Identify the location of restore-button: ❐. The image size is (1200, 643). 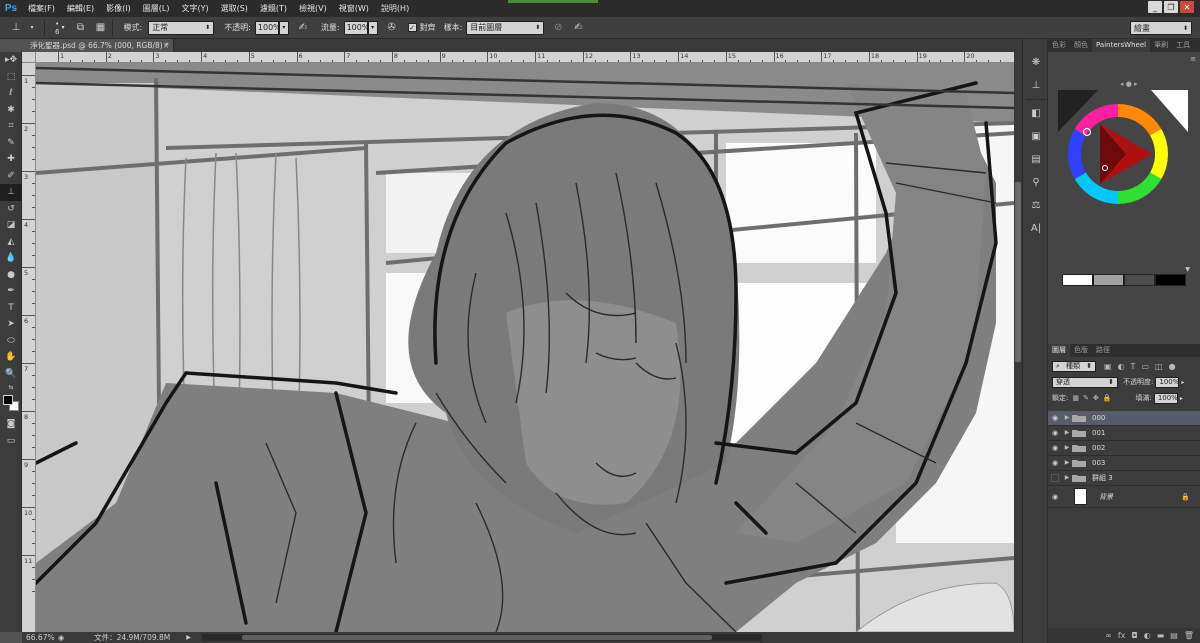
(1171, 7).